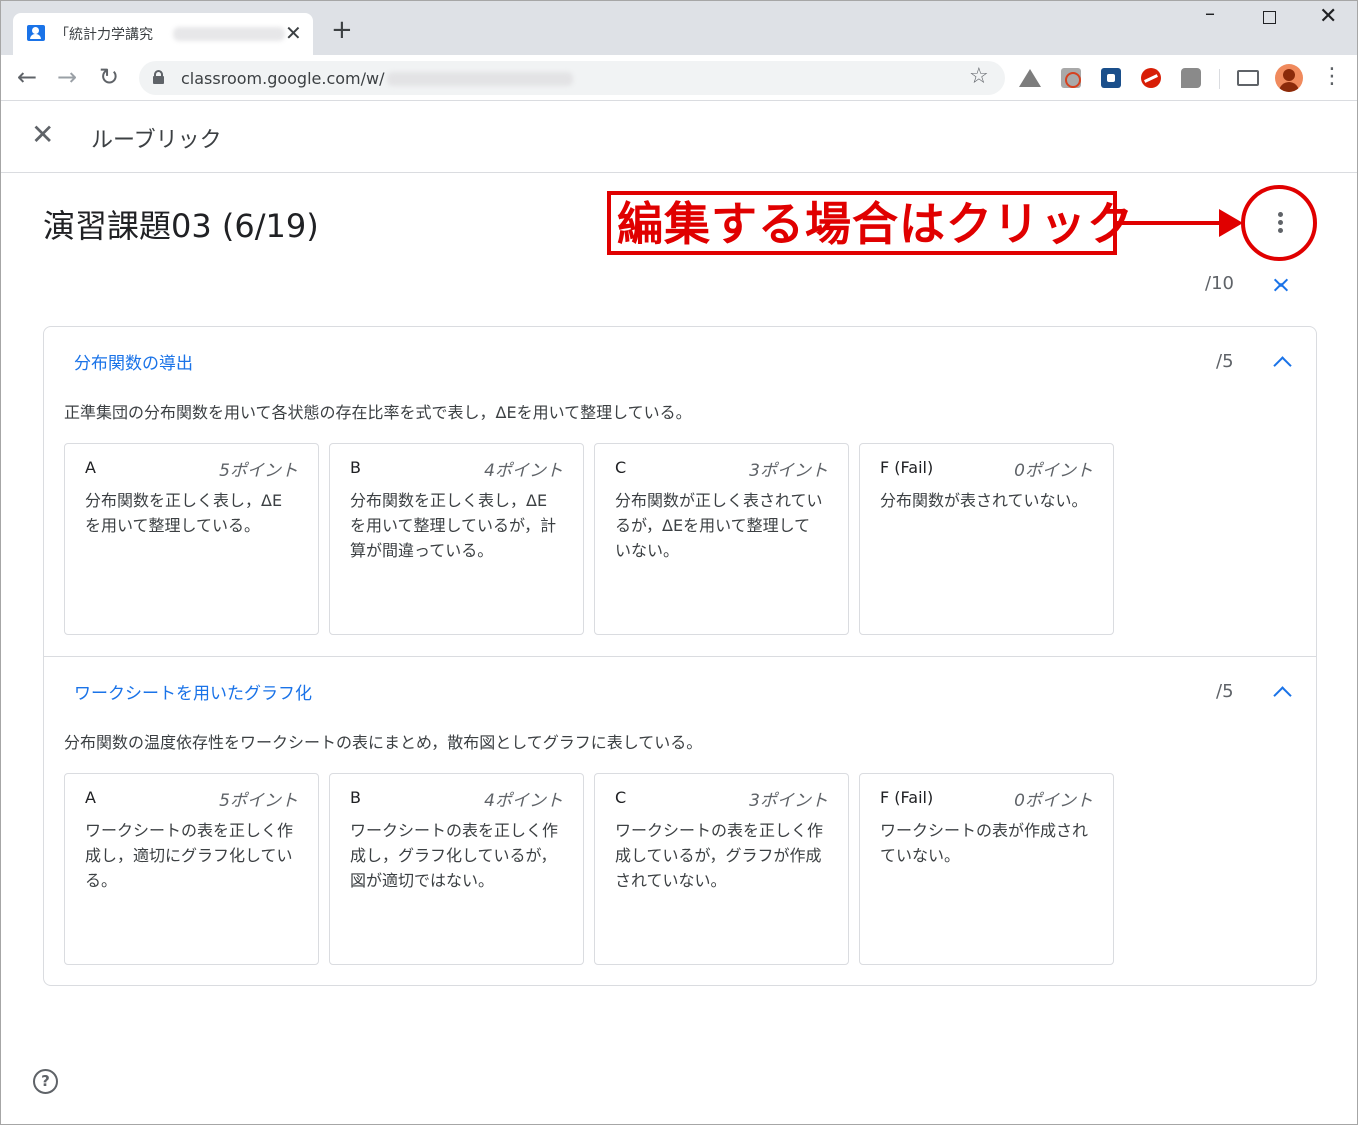  I want to click on forward-arrow-icon: →, so click(67, 77).